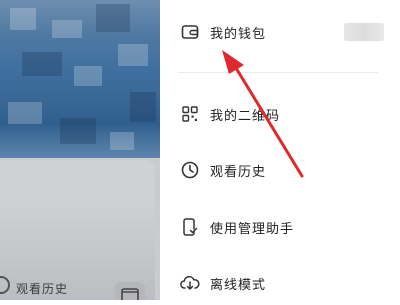 This screenshot has height=305, width=400. Describe the element at coordinates (245, 116) in the screenshot. I see `menu-item-label: 我的二维码` at that location.